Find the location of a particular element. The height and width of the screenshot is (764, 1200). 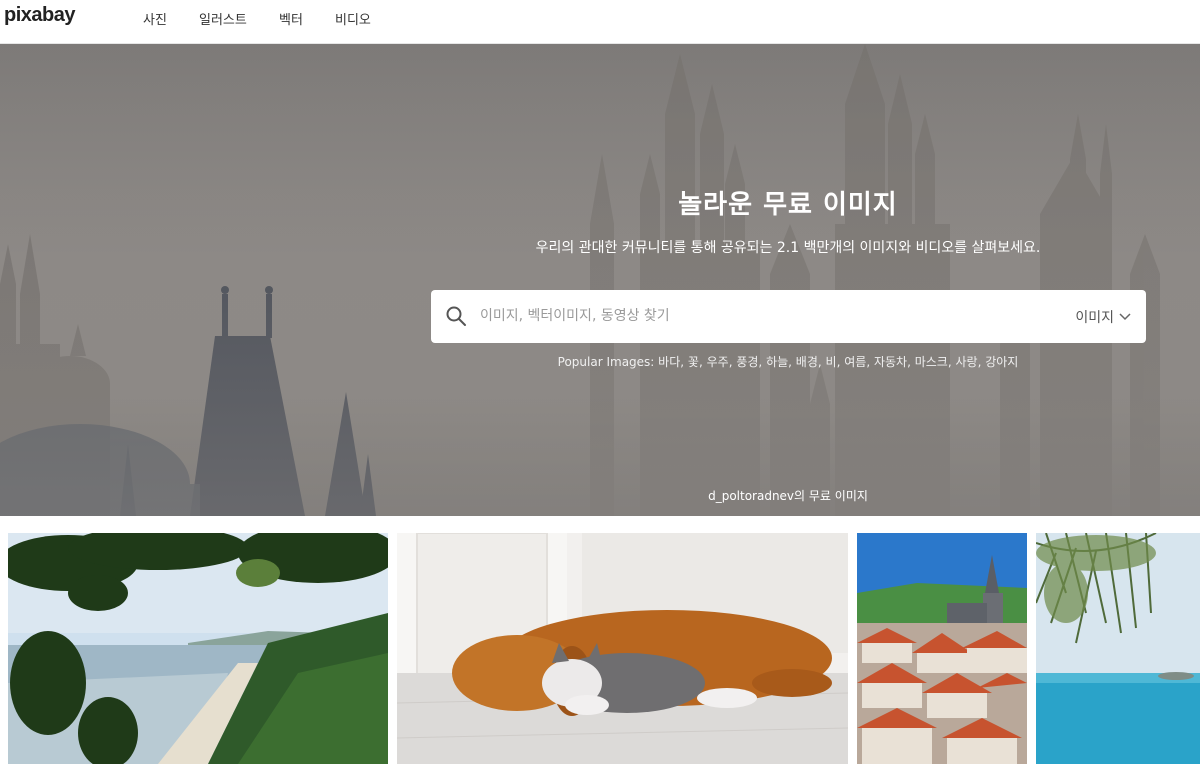

dog-and-cat-photo is located at coordinates (622, 648).